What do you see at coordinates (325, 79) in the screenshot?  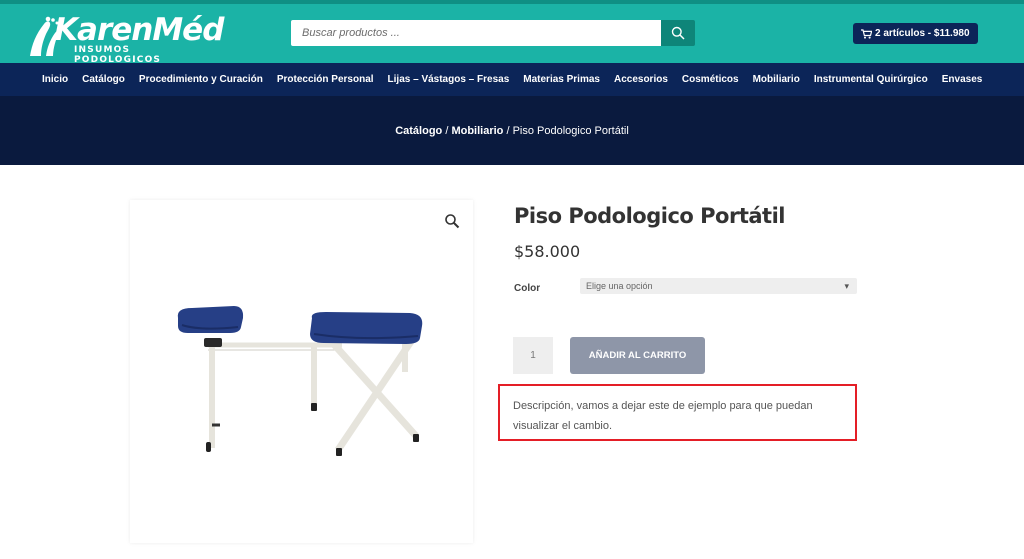 I see `nav-item-proteccion: Protección Personal` at bounding box center [325, 79].